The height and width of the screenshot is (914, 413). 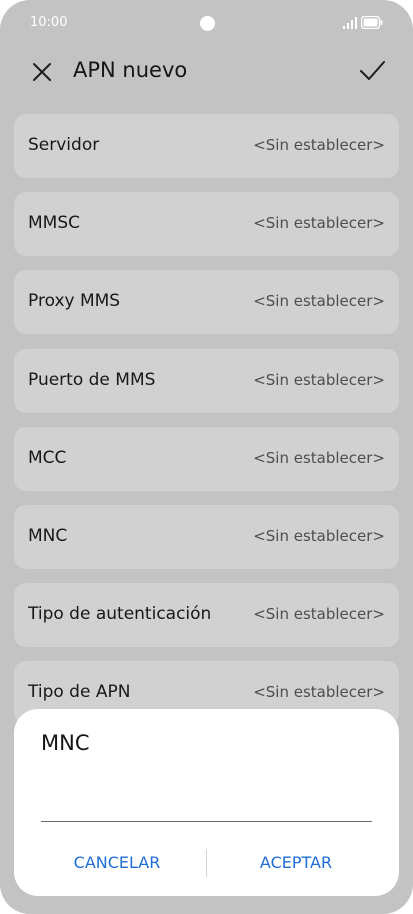 I want to click on button-divider, so click(x=206, y=863).